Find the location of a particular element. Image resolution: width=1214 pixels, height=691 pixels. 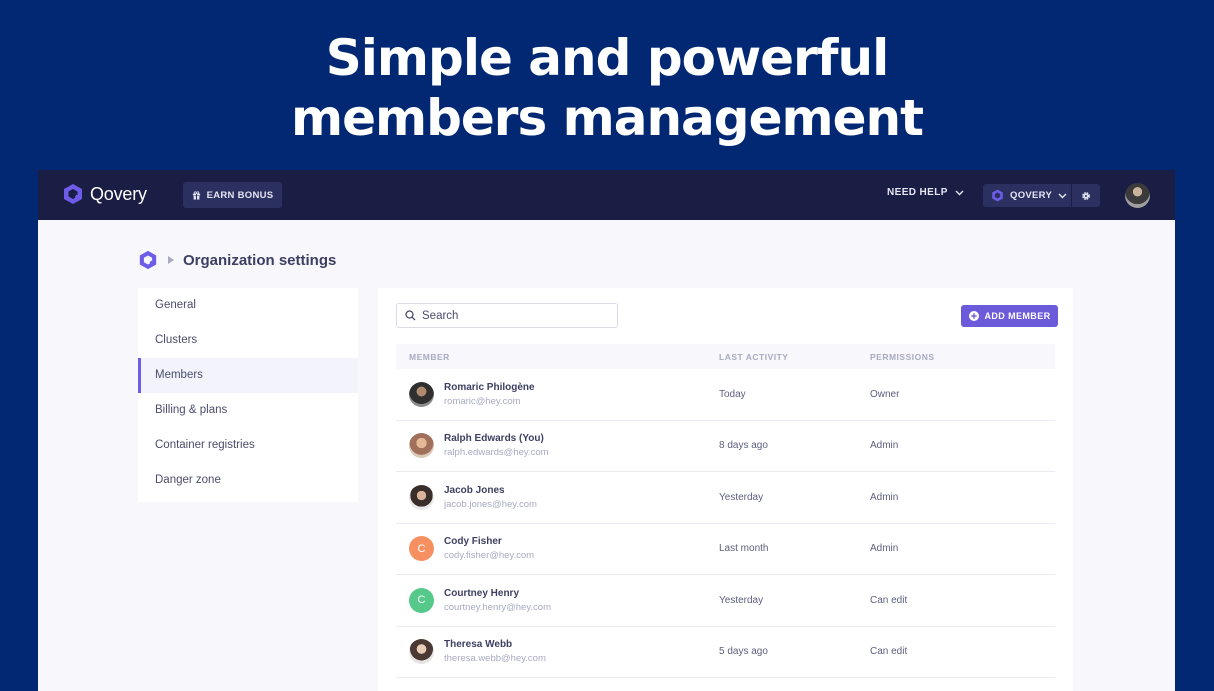

search-box is located at coordinates (507, 315).